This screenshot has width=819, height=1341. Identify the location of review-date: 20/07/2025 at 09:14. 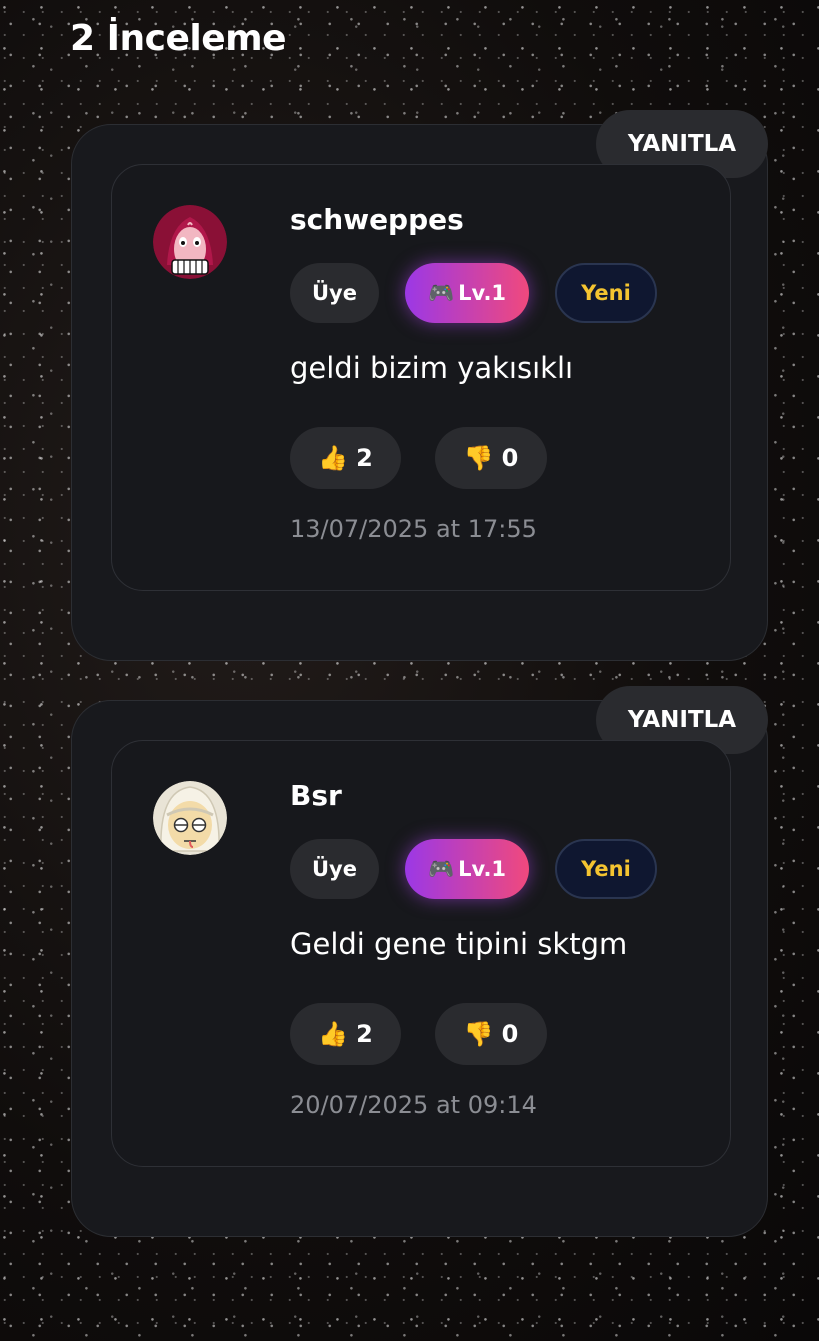
(413, 1105).